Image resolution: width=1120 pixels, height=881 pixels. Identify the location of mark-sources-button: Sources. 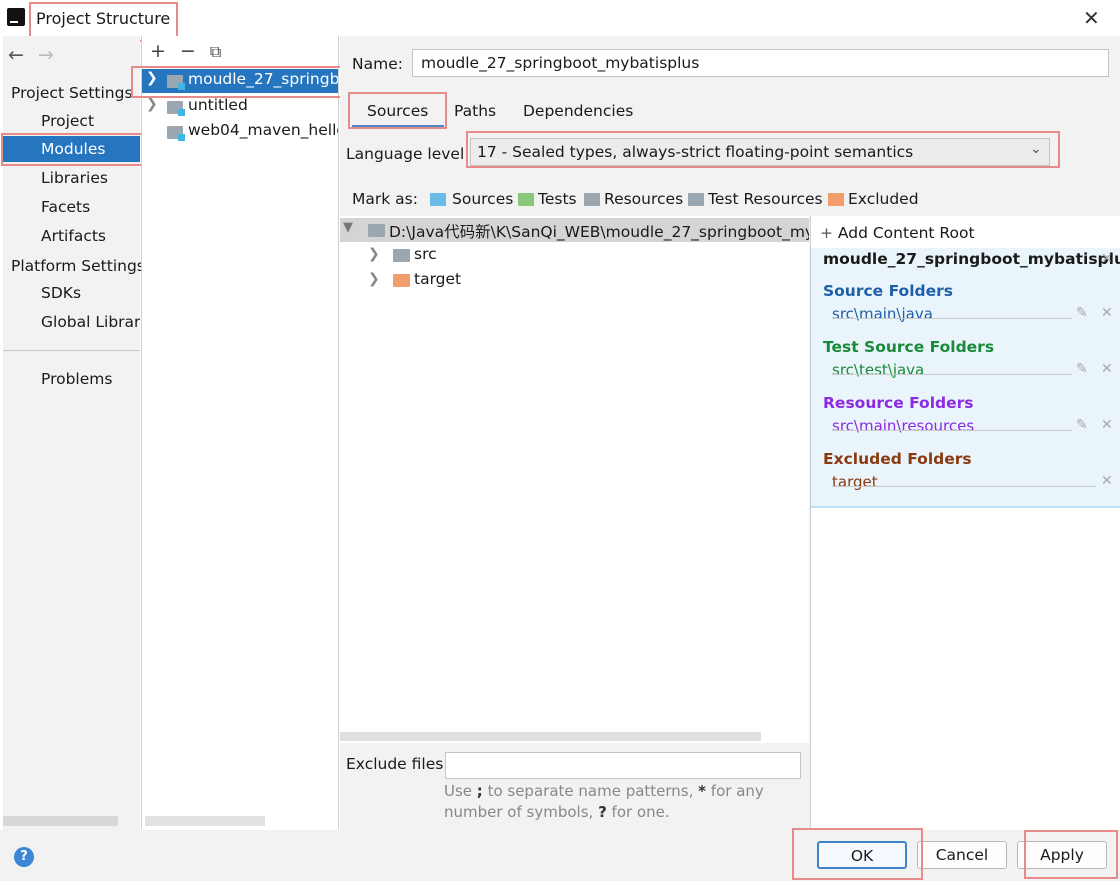
(482, 199).